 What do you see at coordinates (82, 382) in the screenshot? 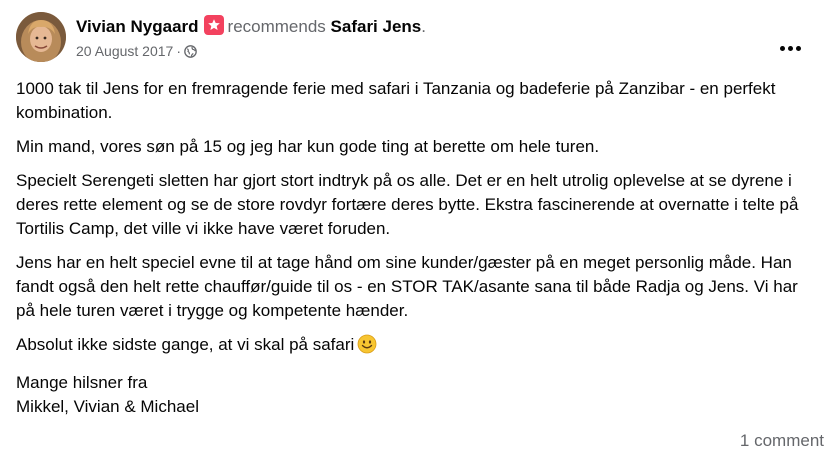
I see `signoff-line: Mange hilsner fra` at bounding box center [82, 382].